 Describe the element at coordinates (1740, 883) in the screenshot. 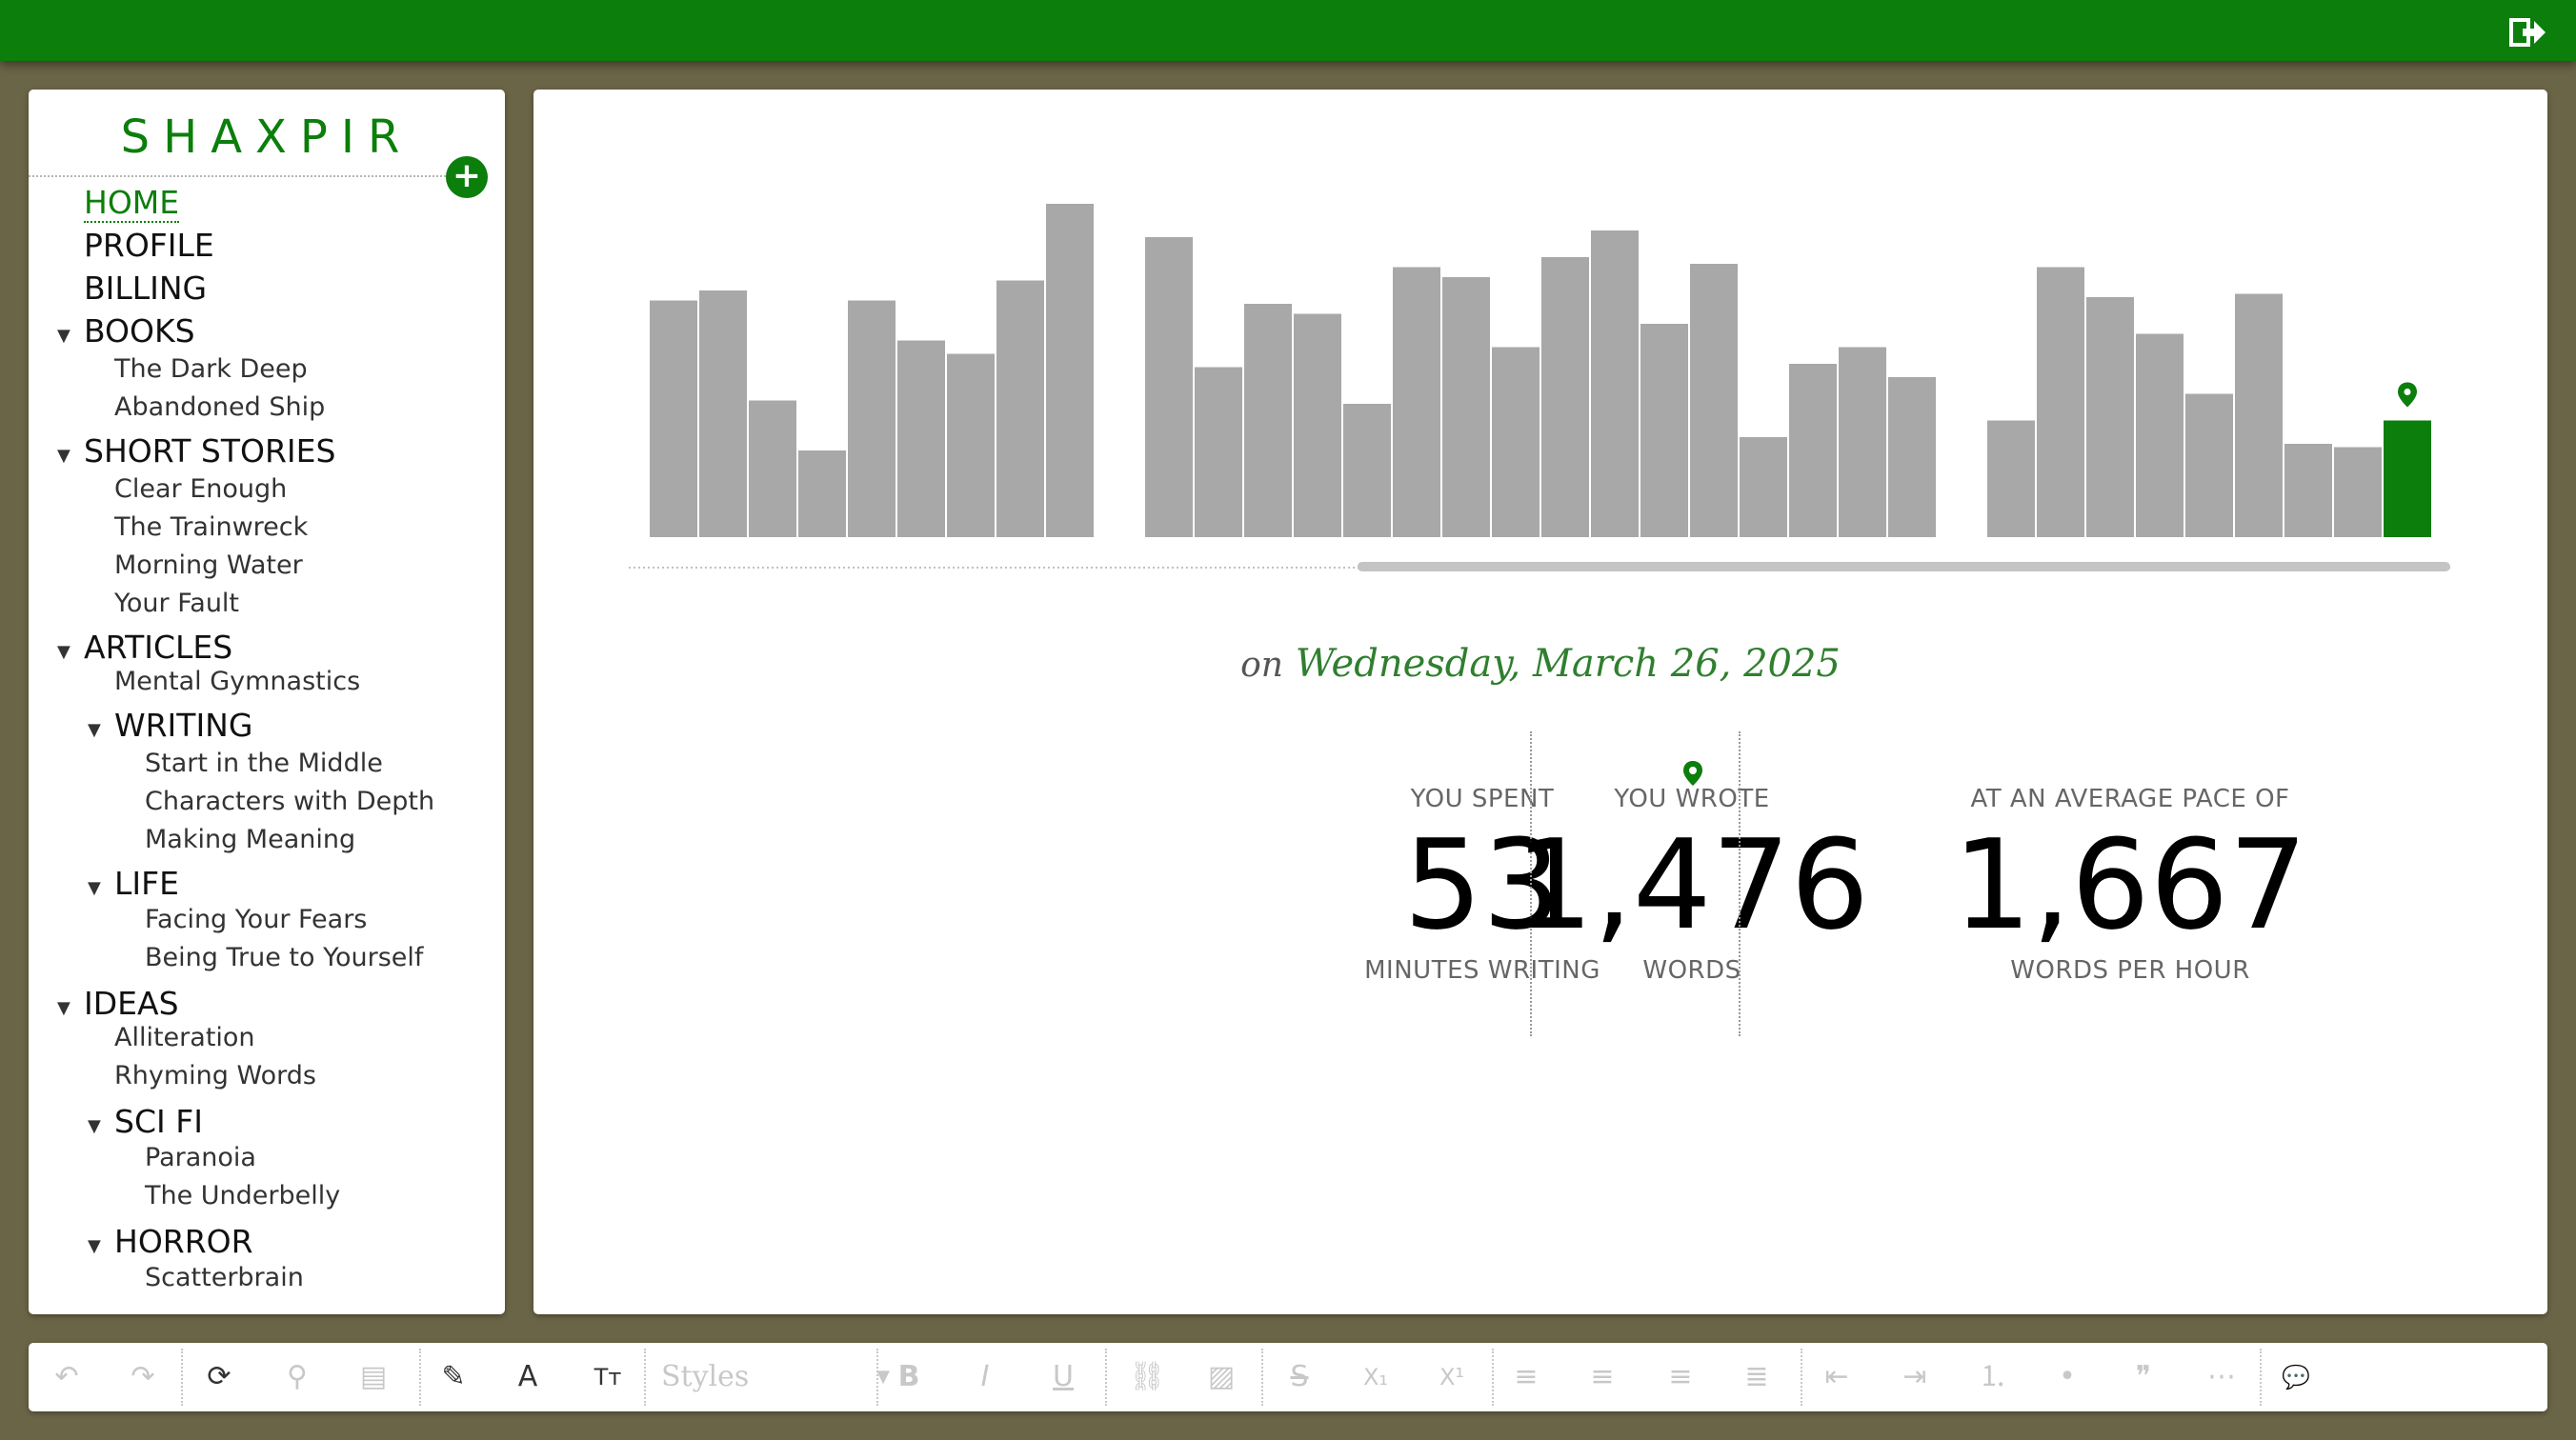

I see `stat-divider` at that location.